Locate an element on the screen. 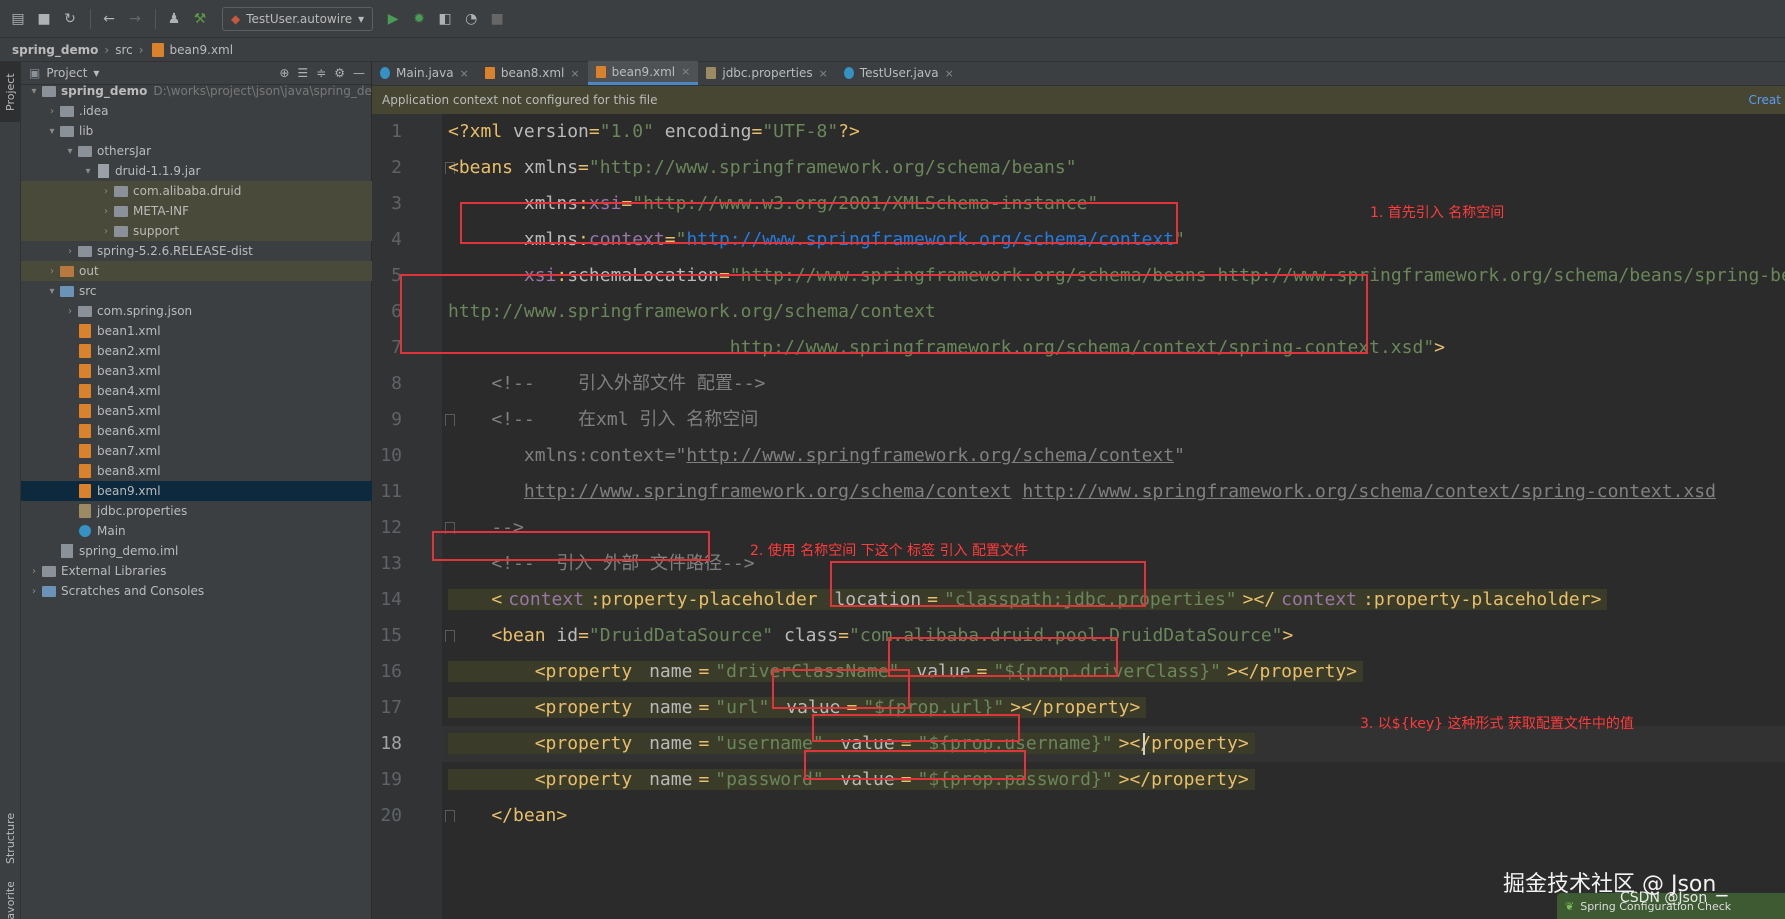 Image resolution: width=1785 pixels, height=919 pixels. locate-icon: ⊕ is located at coordinates (284, 73).